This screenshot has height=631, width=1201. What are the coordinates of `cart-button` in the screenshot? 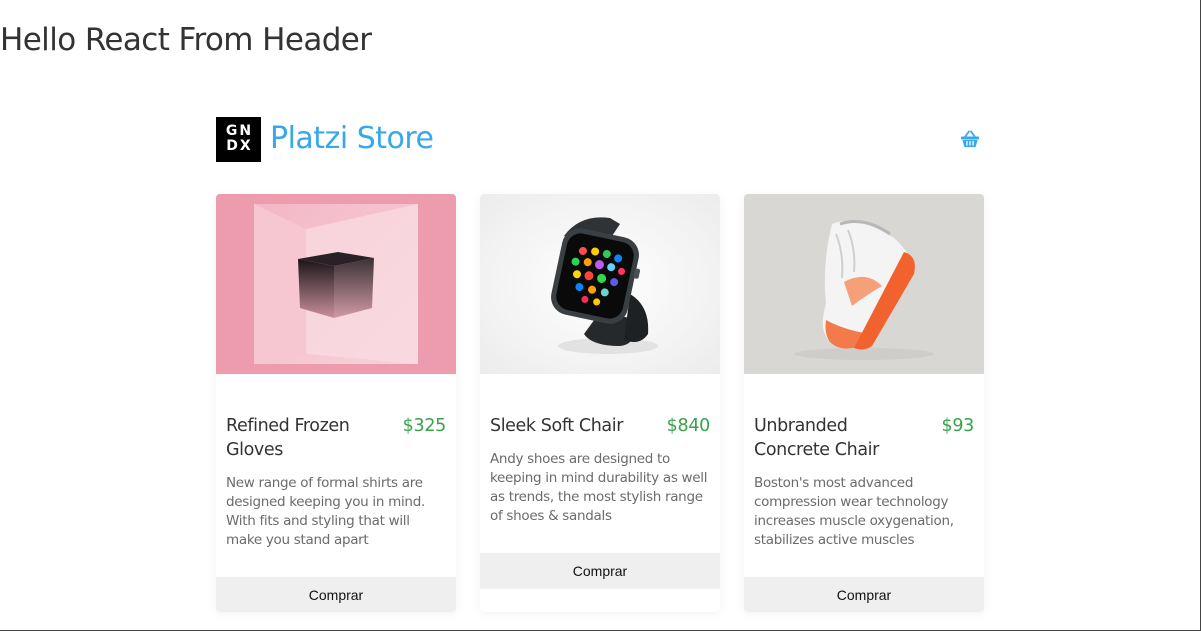 It's located at (970, 139).